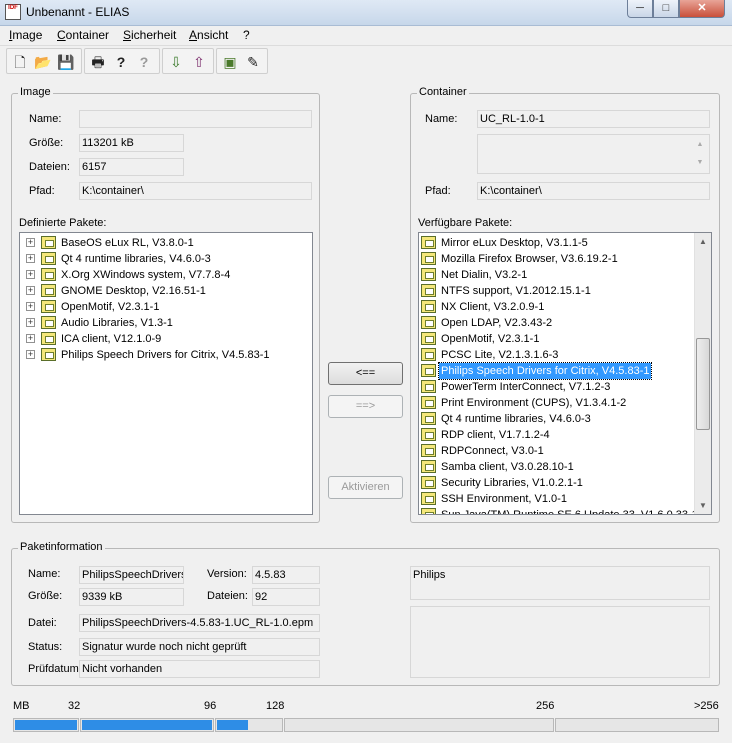 The width and height of the screenshot is (732, 743). I want to click on add-package-button: <==, so click(365, 373).